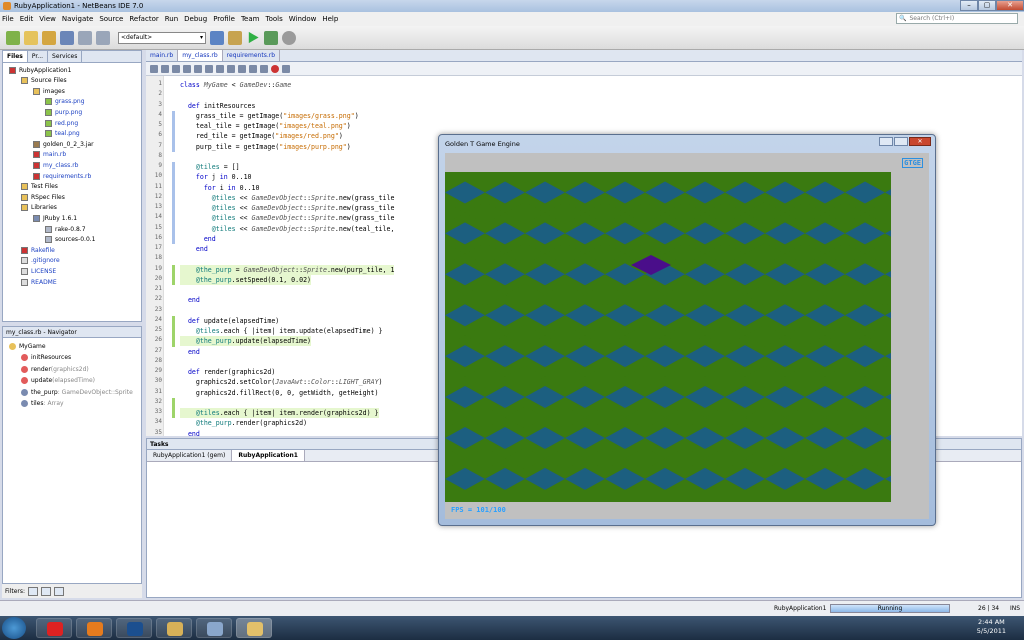 This screenshot has width=1024, height=640. Describe the element at coordinates (901, 141) in the screenshot. I see `game-maximize-button` at that location.